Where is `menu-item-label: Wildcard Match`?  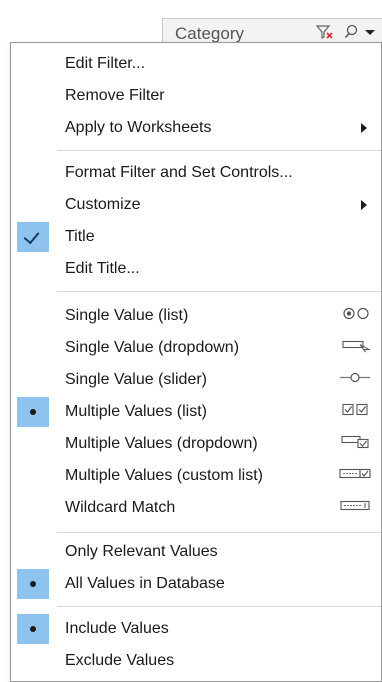 menu-item-label: Wildcard Match is located at coordinates (120, 507).